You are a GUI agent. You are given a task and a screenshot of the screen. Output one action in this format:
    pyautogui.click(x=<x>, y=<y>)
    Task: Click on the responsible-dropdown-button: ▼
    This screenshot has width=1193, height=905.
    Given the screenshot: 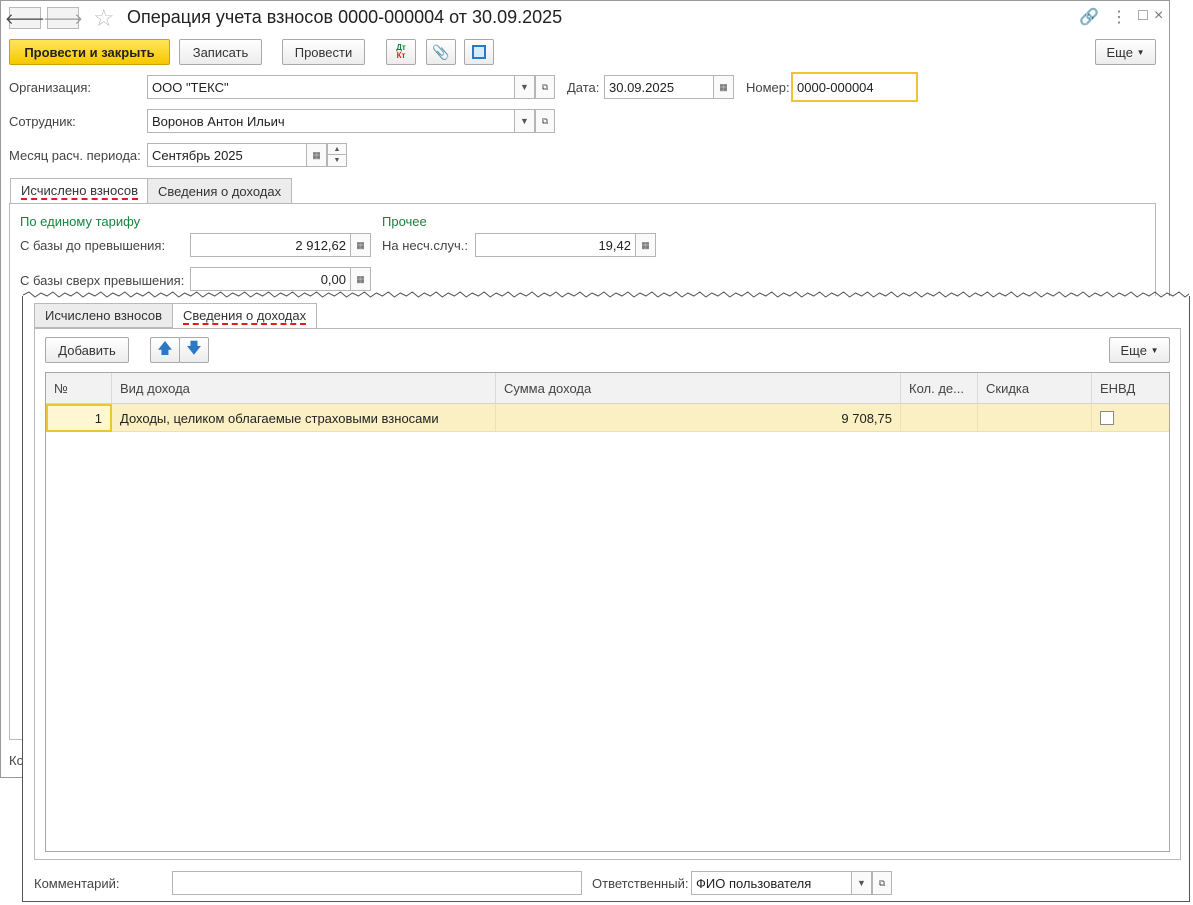 What is the action you would take?
    pyautogui.click(x=862, y=883)
    